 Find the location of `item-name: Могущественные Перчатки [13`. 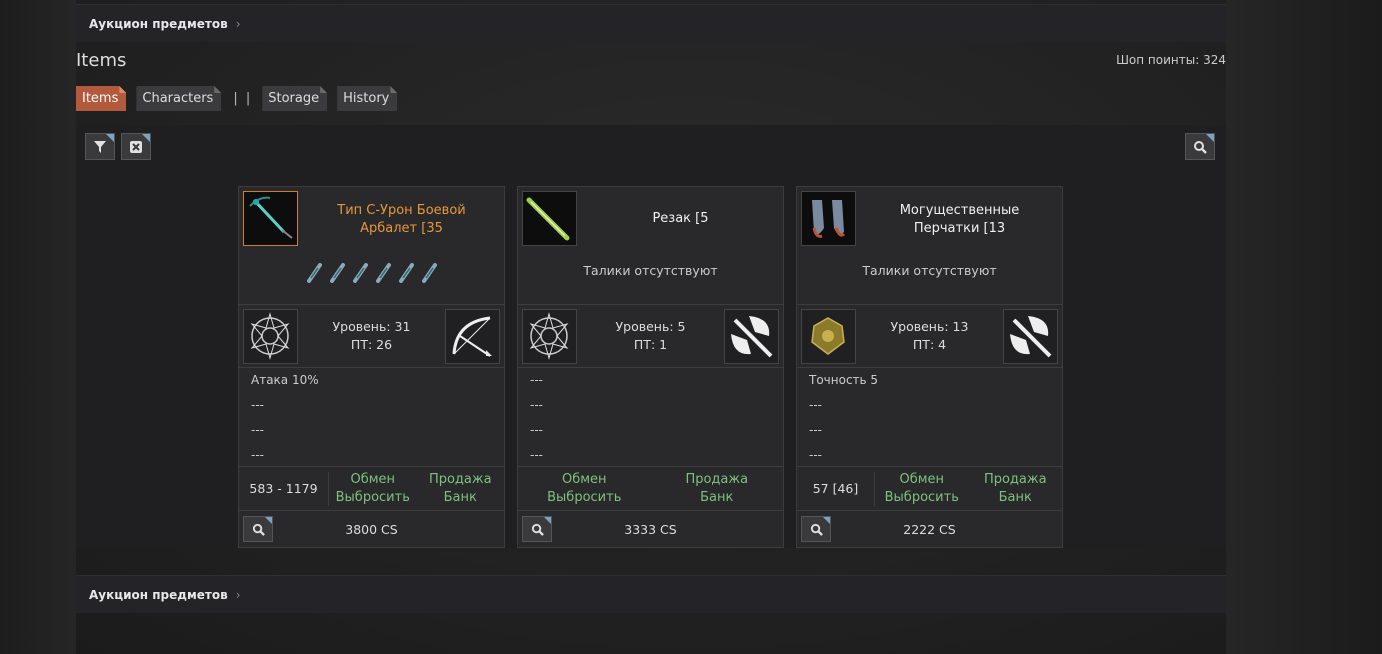

item-name: Могущественные Перчатки [13 is located at coordinates (959, 219).